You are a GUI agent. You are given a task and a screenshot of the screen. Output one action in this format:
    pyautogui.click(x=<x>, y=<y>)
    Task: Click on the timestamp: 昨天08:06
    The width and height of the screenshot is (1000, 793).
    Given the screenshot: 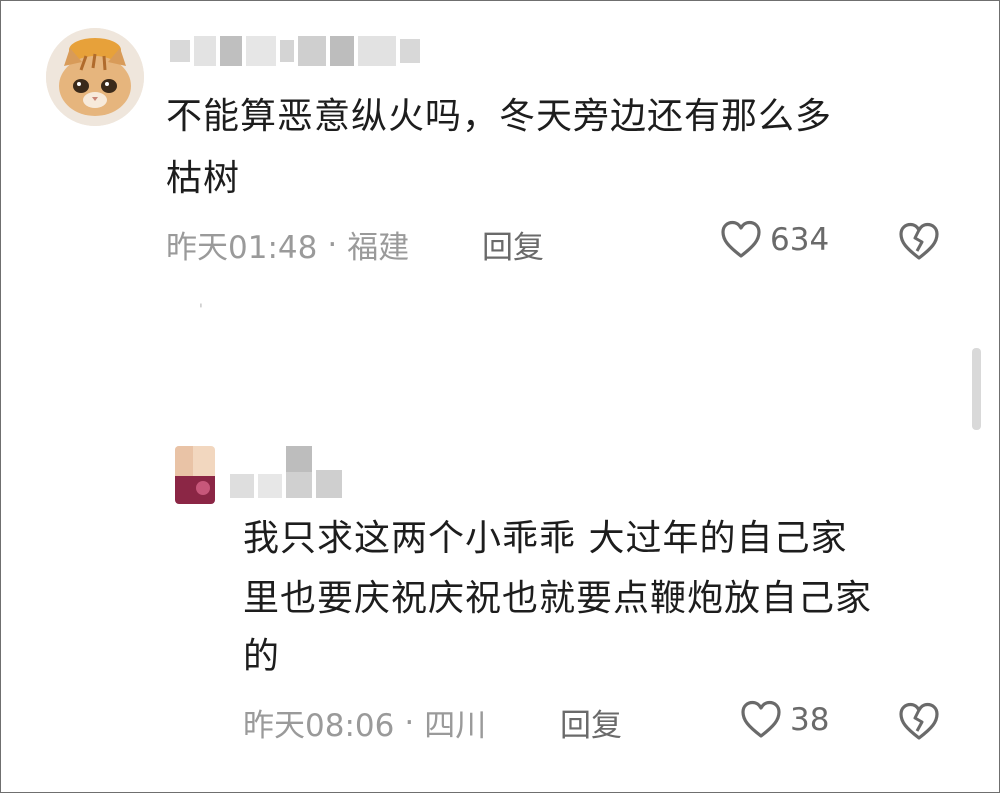 What is the action you would take?
    pyautogui.click(x=319, y=726)
    